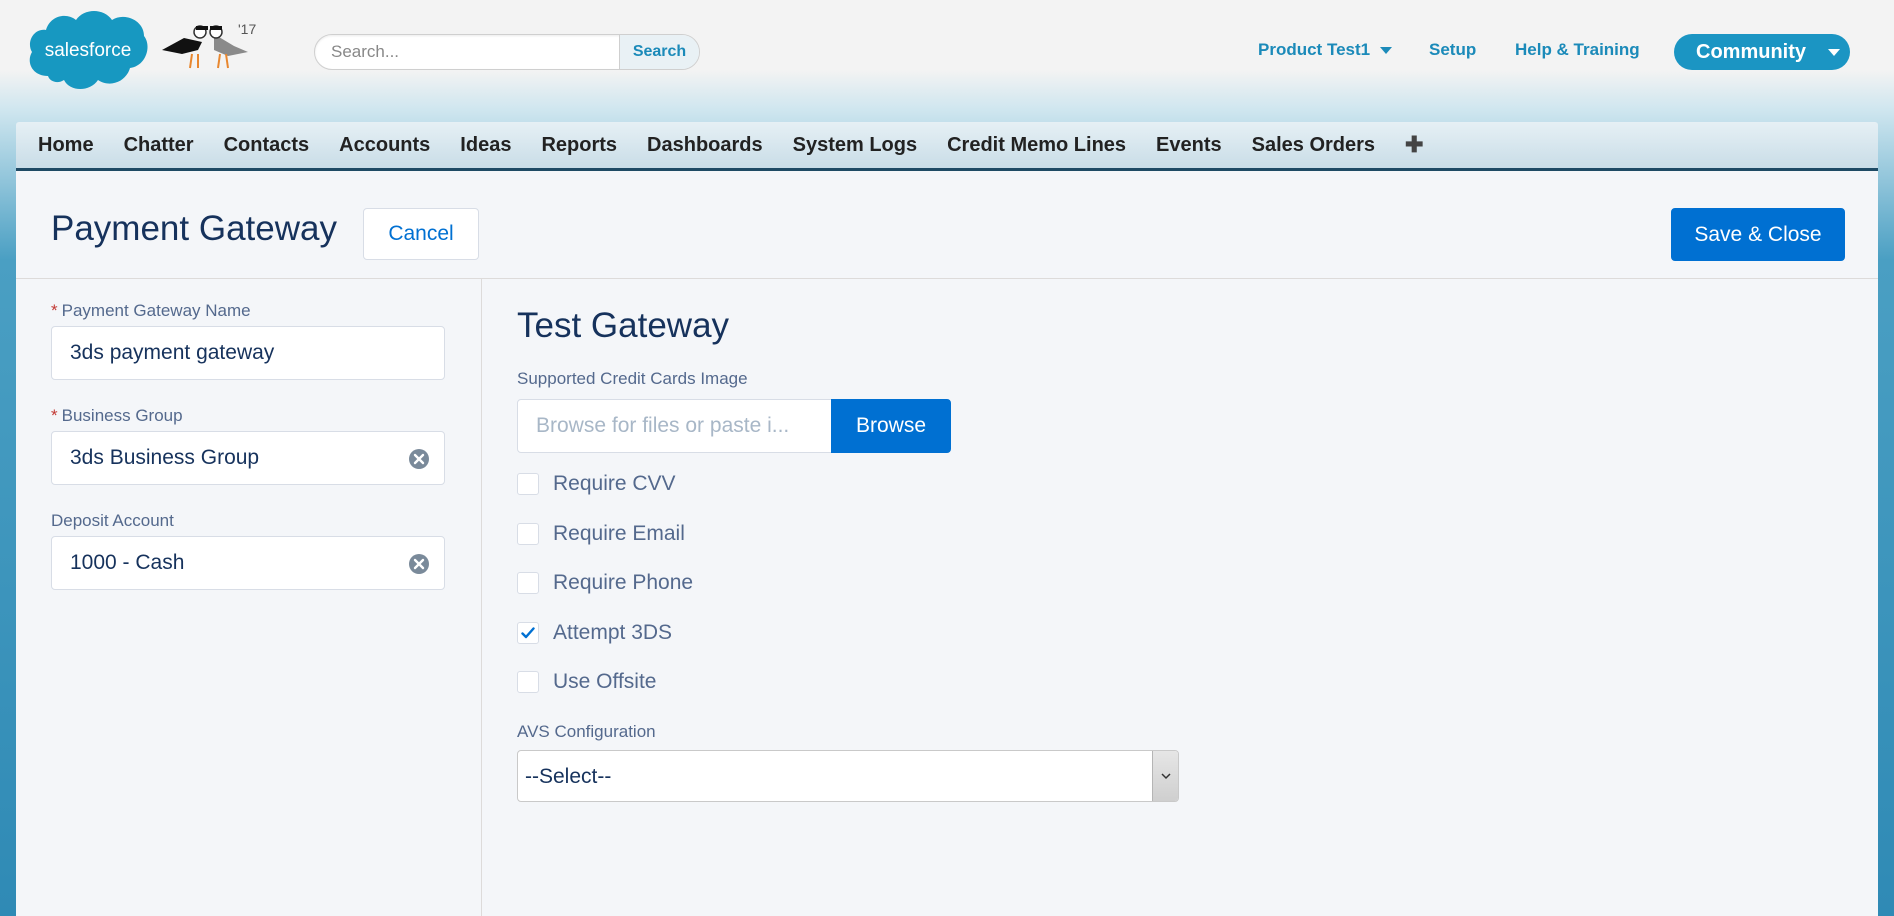  I want to click on community-button: Community, so click(1762, 52).